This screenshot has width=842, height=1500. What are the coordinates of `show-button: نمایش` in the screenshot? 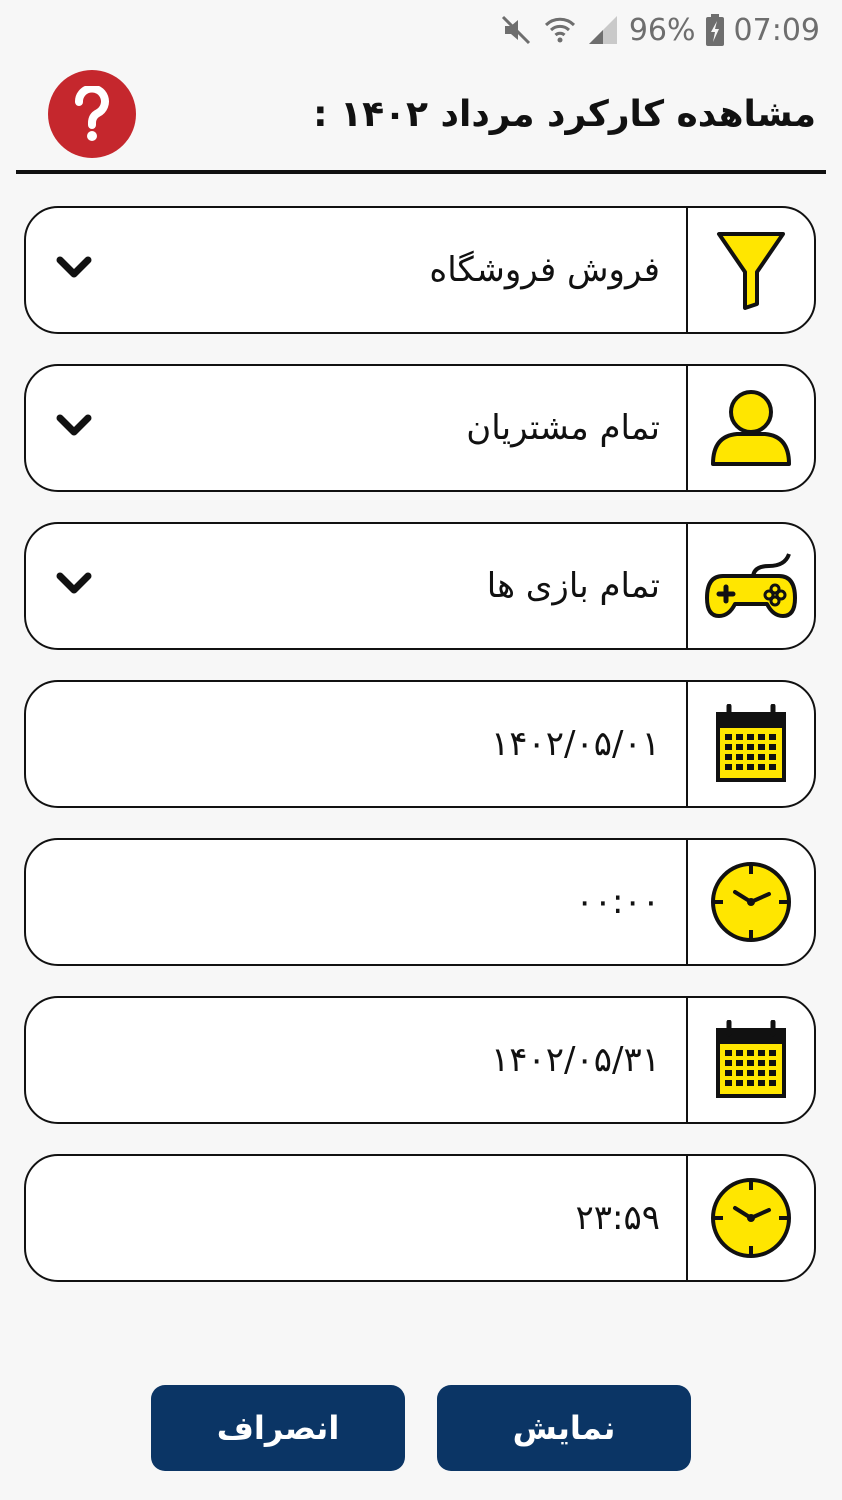 It's located at (564, 1428).